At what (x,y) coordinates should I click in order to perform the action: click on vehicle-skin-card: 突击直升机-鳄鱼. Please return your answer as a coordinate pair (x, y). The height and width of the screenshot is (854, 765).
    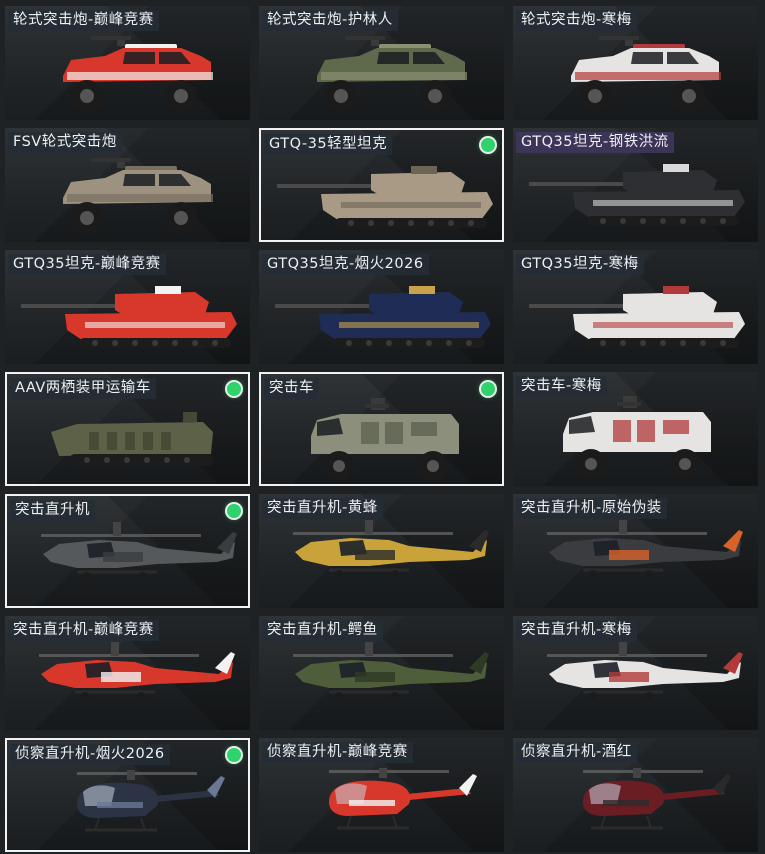
    Looking at the image, I should click on (381, 673).